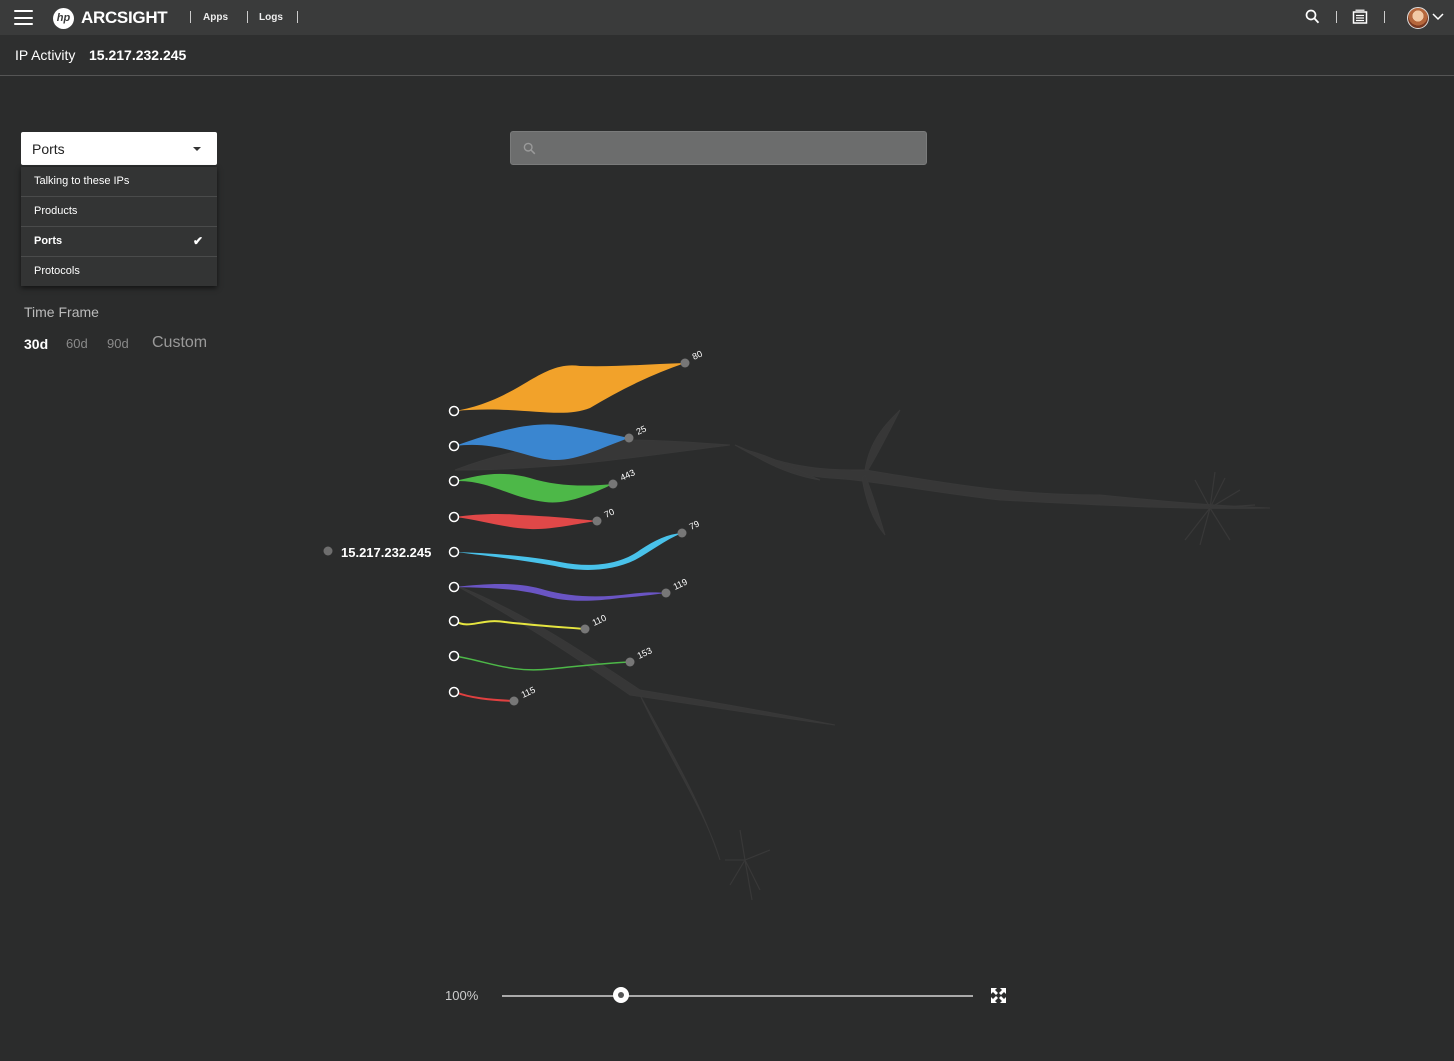 The image size is (1454, 1061). What do you see at coordinates (641, 430) in the screenshot?
I see `port-label: 25` at bounding box center [641, 430].